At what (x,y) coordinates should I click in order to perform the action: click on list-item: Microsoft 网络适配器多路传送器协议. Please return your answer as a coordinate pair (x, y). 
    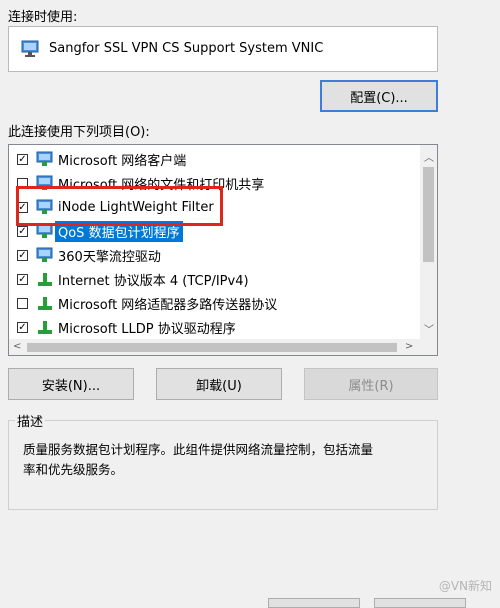
    Looking at the image, I should click on (214, 303).